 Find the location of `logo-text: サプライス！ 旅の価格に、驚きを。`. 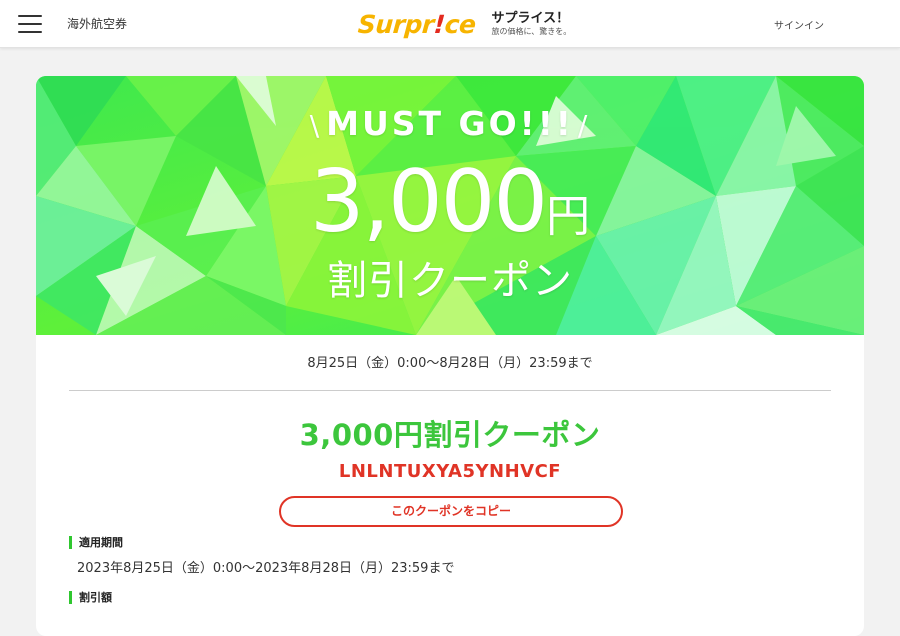

logo-text: サプライス！ 旅の価格に、驚きを。 is located at coordinates (532, 24).